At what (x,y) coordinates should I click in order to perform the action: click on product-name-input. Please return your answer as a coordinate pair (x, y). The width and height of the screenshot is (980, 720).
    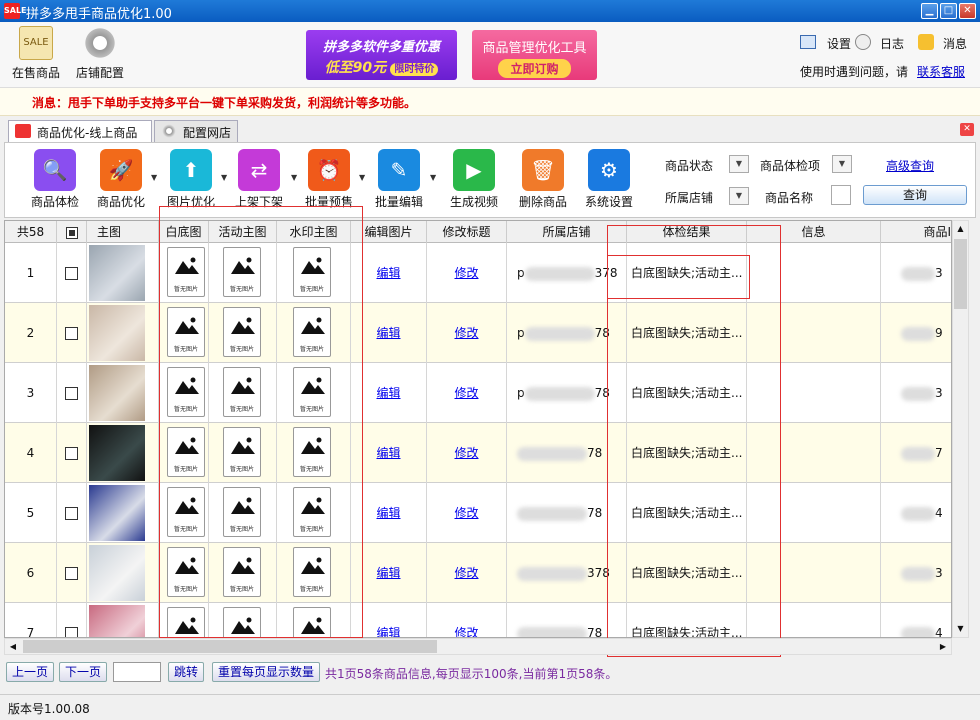
    Looking at the image, I should click on (841, 195).